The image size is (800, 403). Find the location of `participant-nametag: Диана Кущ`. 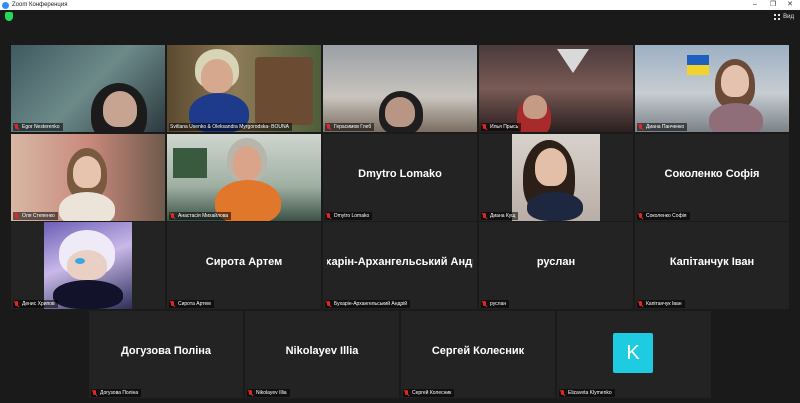

participant-nametag: Диана Кущ is located at coordinates (500, 216).